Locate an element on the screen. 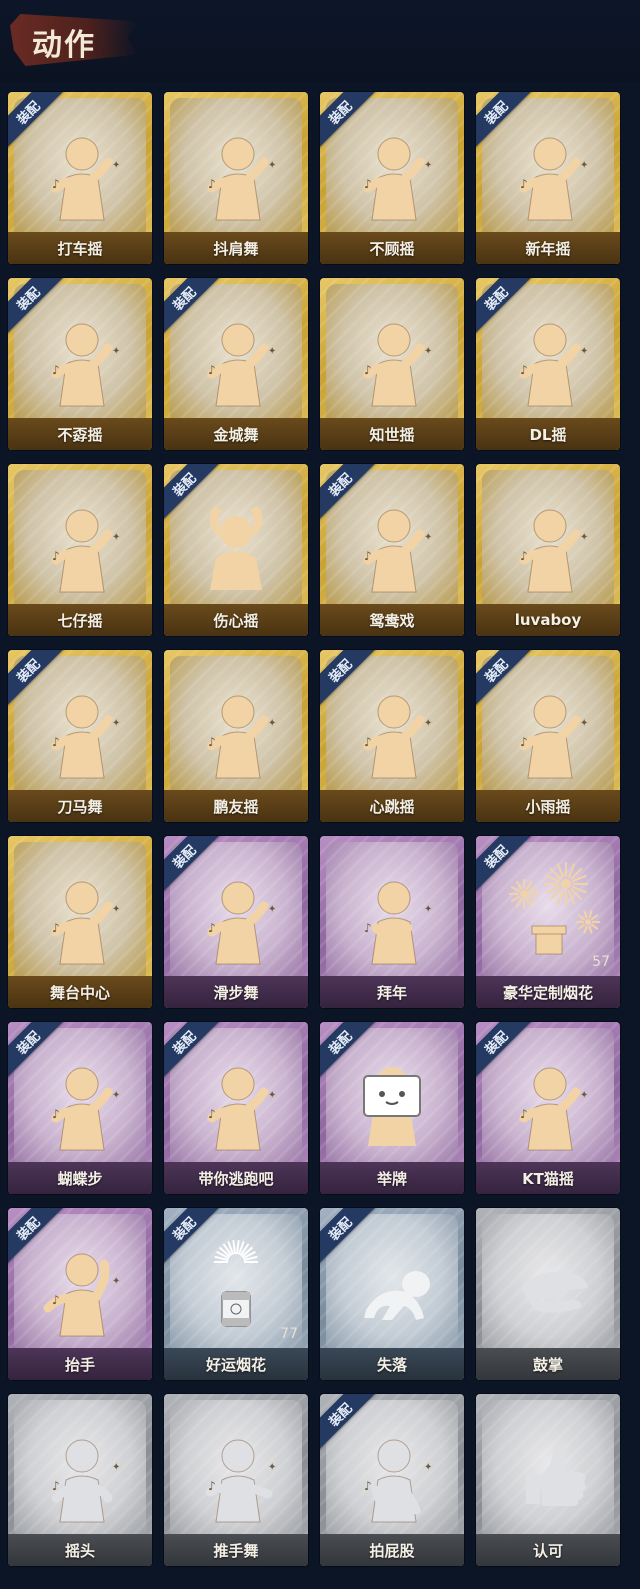 The image size is (640, 1589). card-label: 带你逃跑吧 is located at coordinates (236, 1178).